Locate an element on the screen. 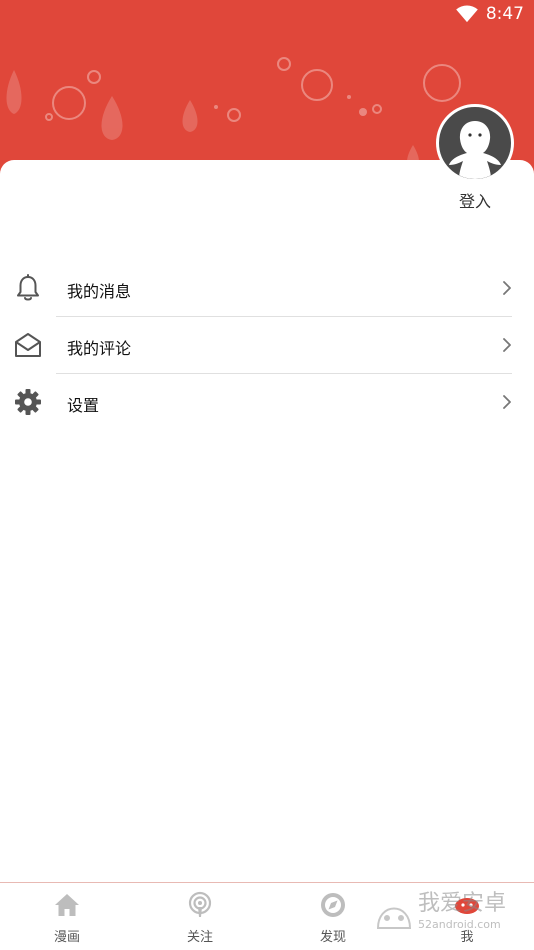  wifi-icon is located at coordinates (467, 14).